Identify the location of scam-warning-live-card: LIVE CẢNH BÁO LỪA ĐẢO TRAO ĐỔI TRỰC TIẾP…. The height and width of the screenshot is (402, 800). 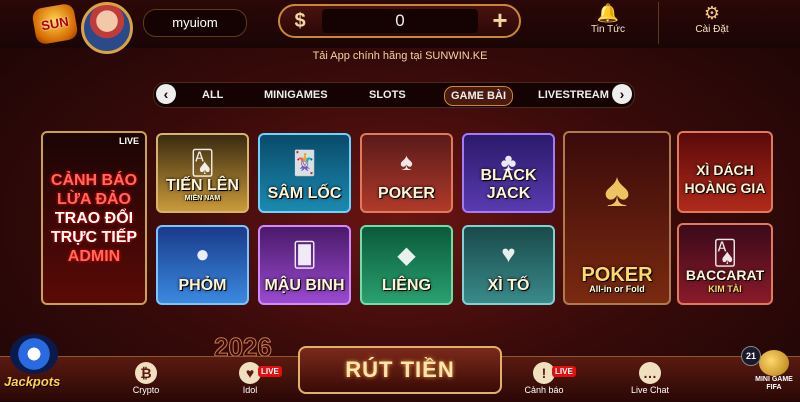
(94, 218).